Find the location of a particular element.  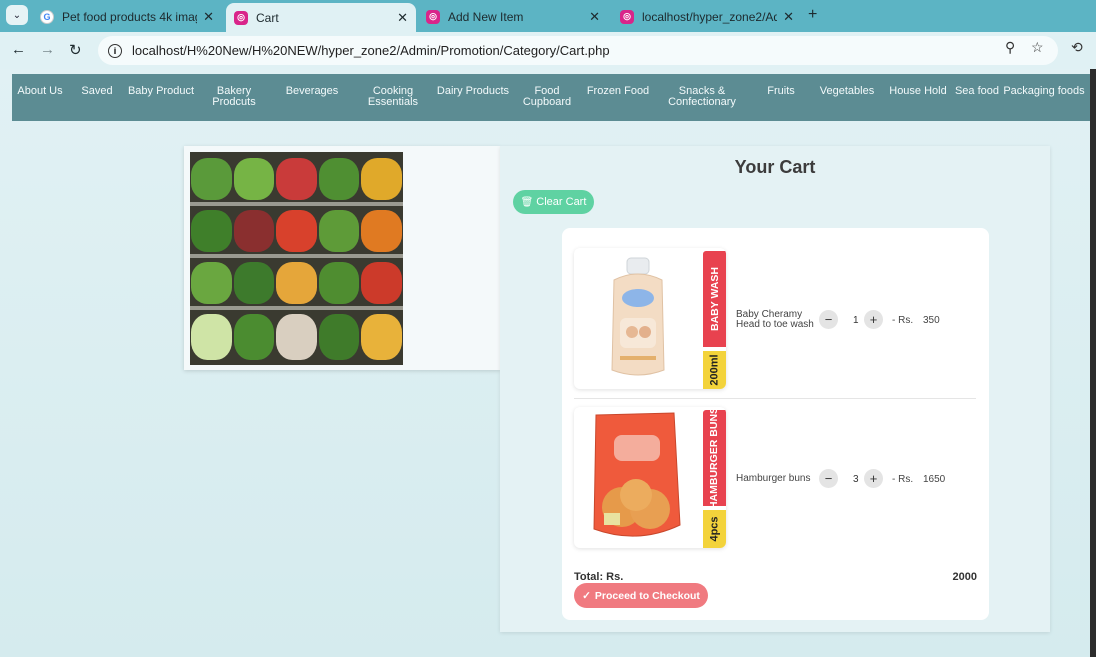

clear-cart-button: 🗑 Clear Cart is located at coordinates (553, 202).